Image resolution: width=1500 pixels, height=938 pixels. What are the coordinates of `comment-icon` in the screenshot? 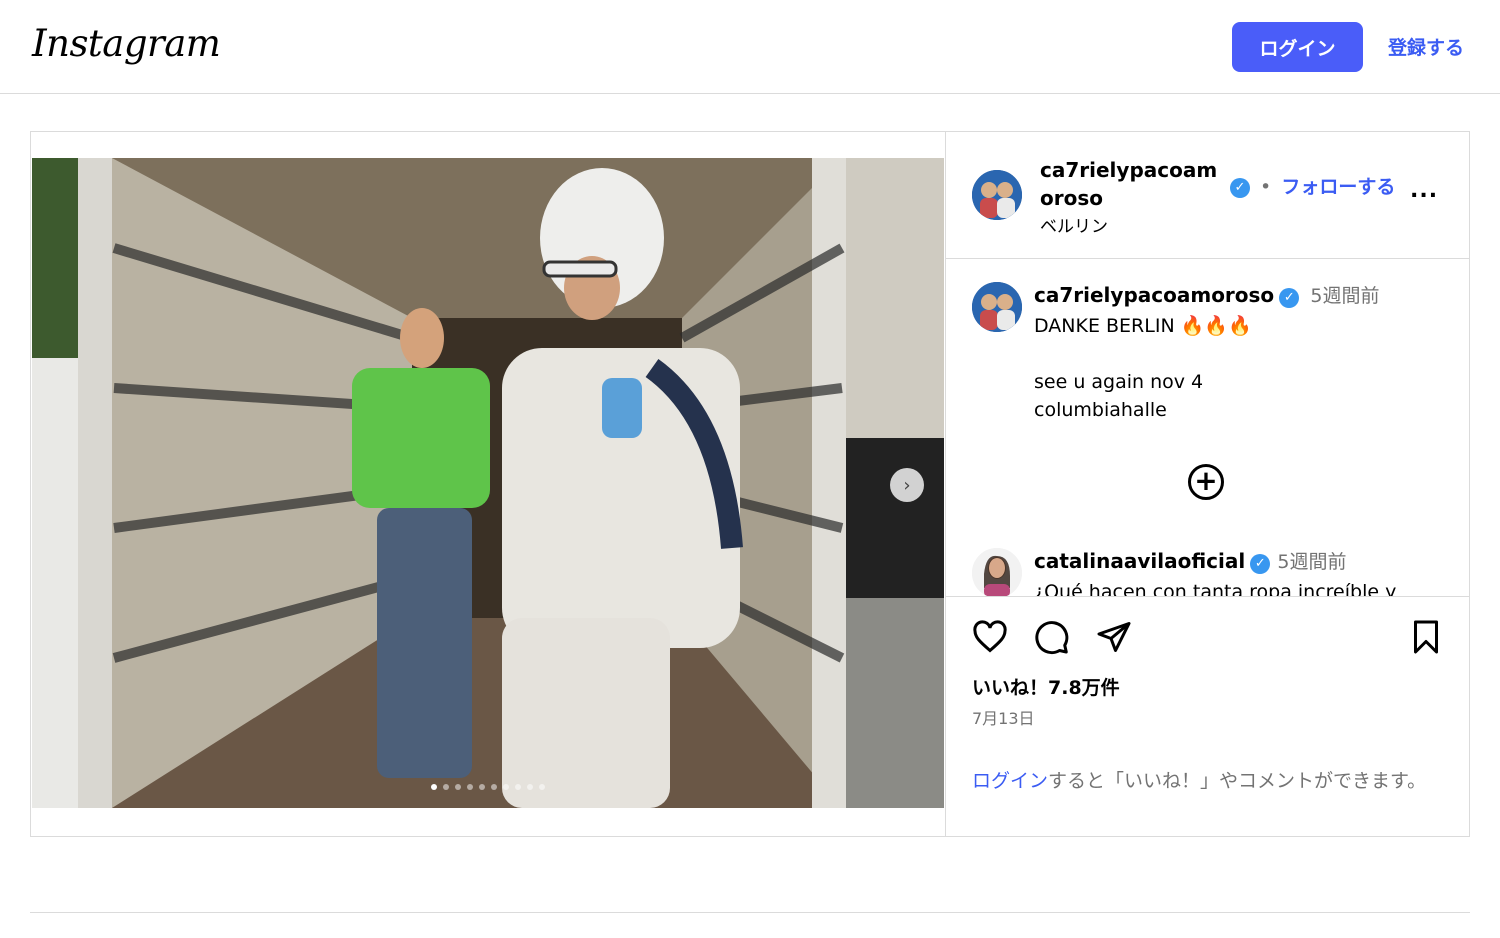 It's located at (1052, 637).